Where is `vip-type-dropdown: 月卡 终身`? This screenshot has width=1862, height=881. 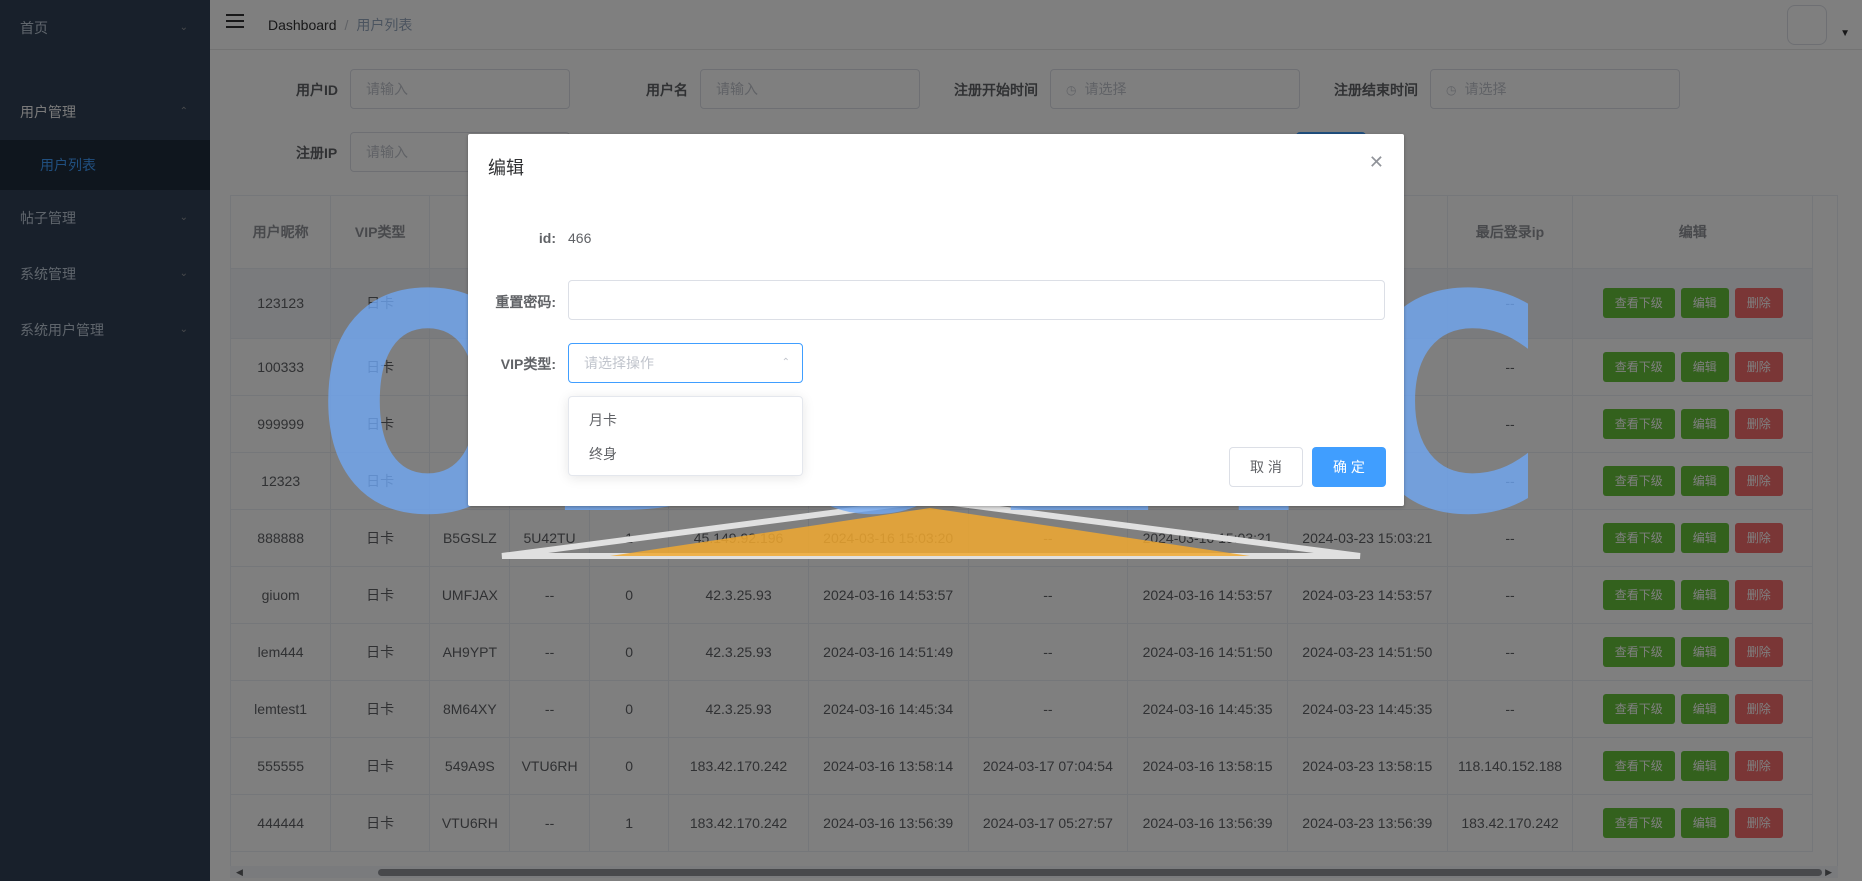
vip-type-dropdown: 月卡 终身 is located at coordinates (685, 436).